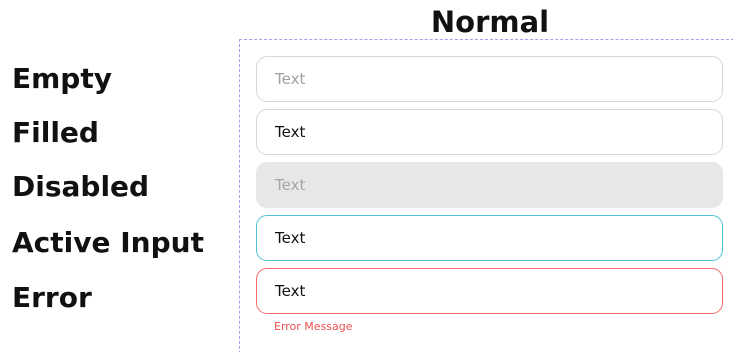 Image resolution: width=733 pixels, height=352 pixels. What do you see at coordinates (490, 22) in the screenshot?
I see `column-title-normal: Normal` at bounding box center [490, 22].